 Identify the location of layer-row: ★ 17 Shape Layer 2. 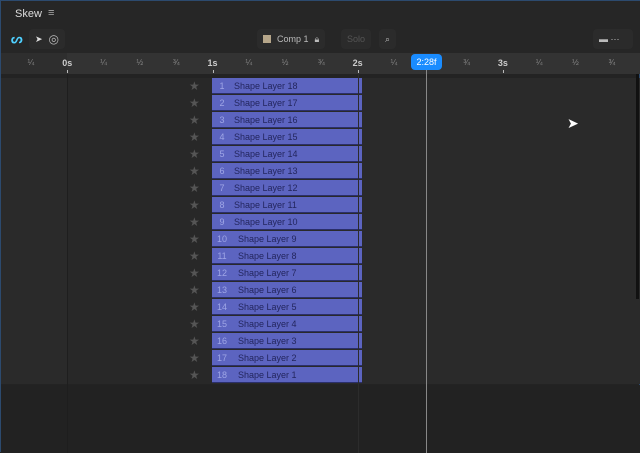
(320, 358).